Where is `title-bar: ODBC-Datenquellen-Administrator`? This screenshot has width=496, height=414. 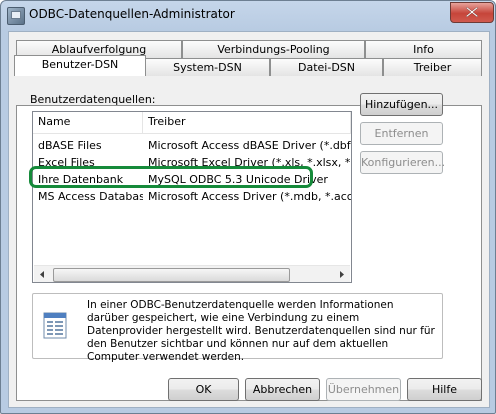
title-bar: ODBC-Datenquellen-Administrator is located at coordinates (248, 15).